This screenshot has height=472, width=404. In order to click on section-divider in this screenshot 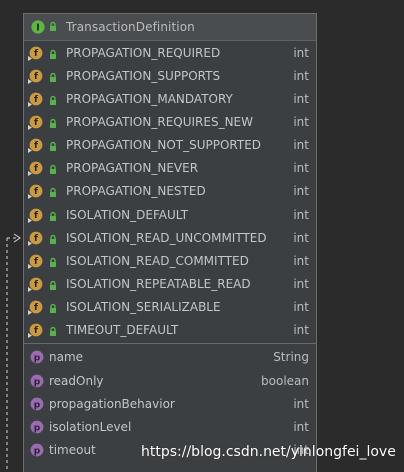, I will do `click(170, 343)`.